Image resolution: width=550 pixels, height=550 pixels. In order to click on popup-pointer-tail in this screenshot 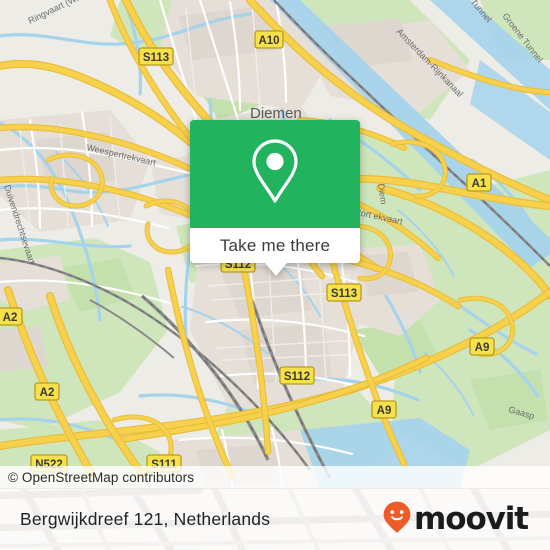, I will do `click(276, 269)`.